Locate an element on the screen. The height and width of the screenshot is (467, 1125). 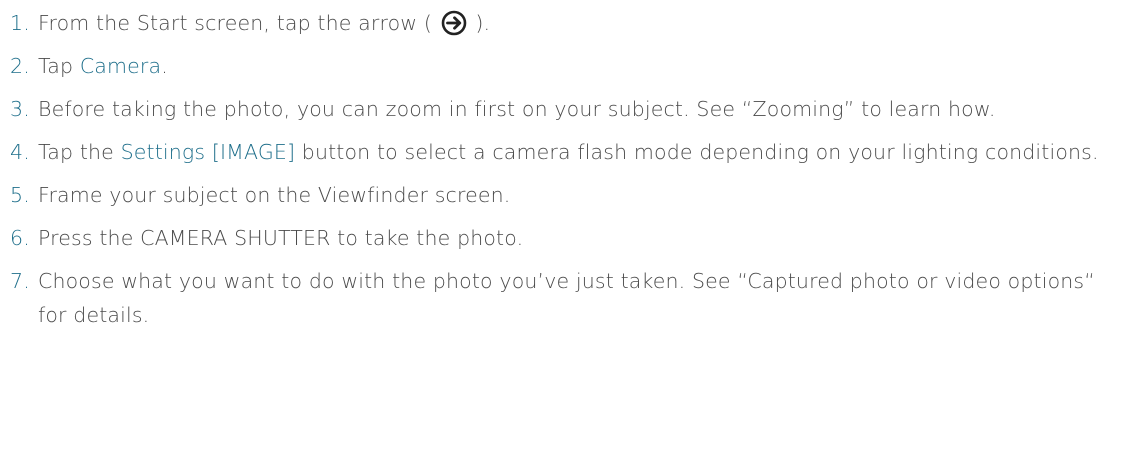
step-text: Tap the is located at coordinates (79, 152).